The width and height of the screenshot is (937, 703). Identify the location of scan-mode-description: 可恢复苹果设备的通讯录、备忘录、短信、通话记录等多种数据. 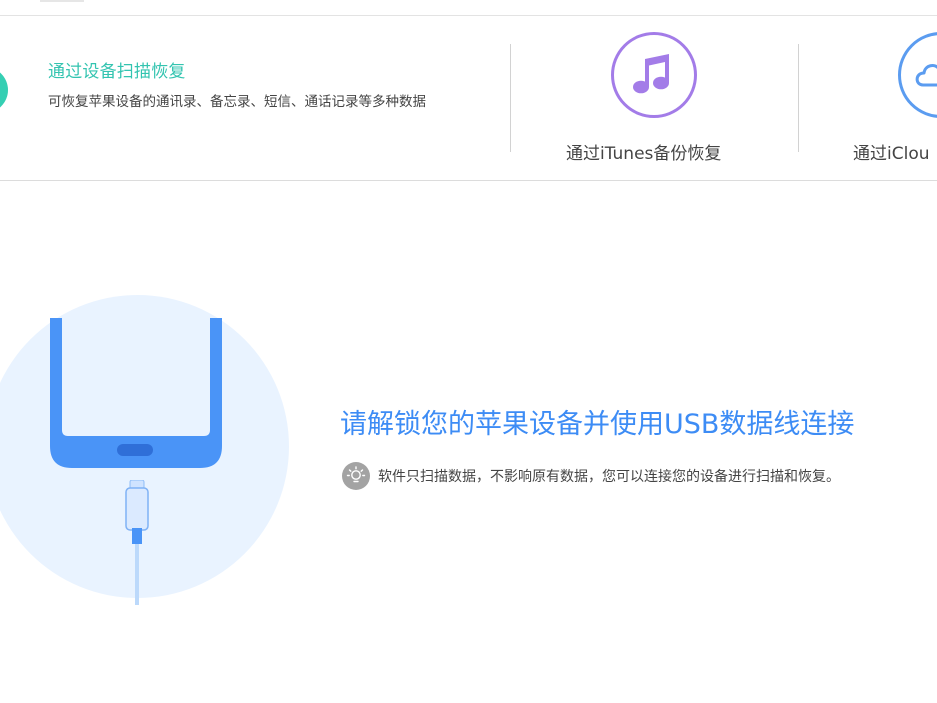
(237, 102).